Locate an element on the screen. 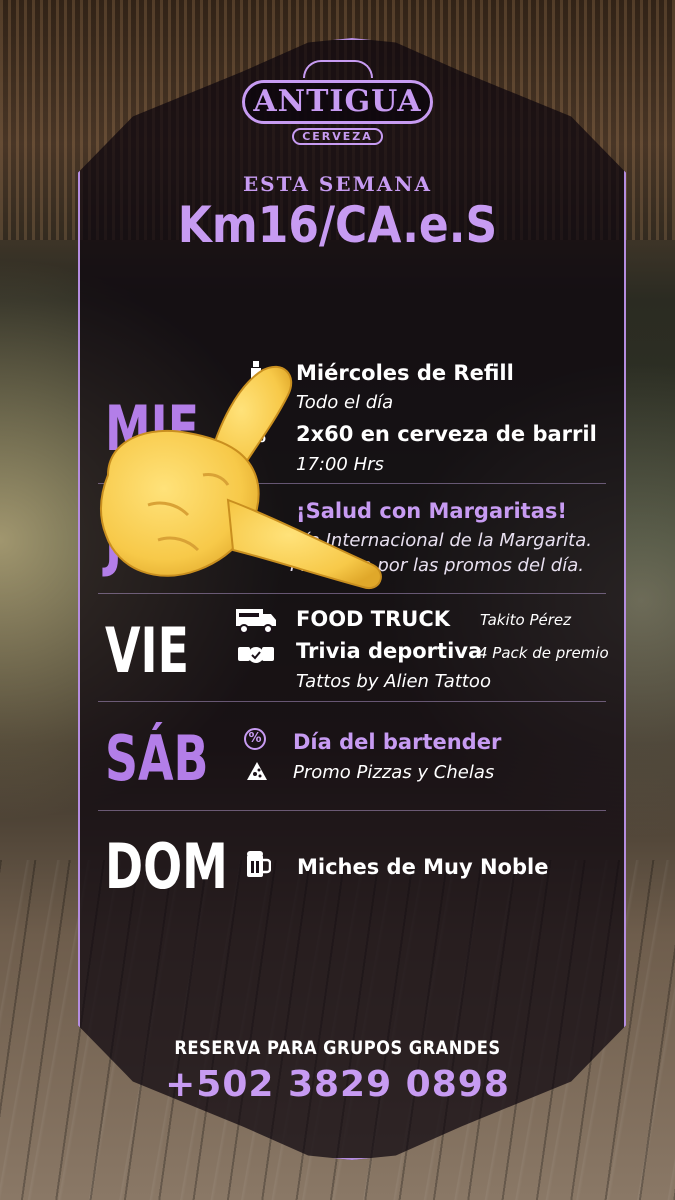 The width and height of the screenshot is (675, 1200). logo-brand: ANTIGUA is located at coordinates (337, 101).